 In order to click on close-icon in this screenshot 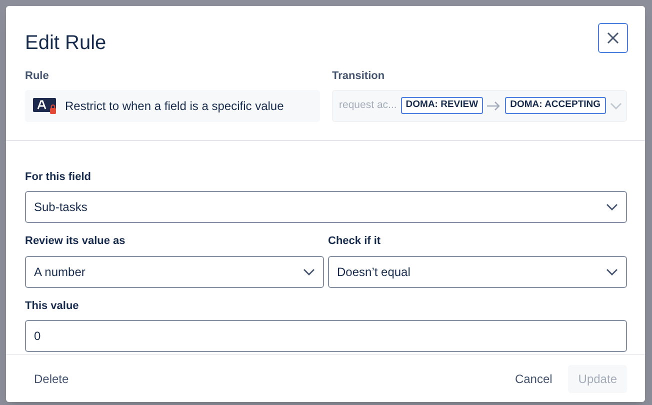, I will do `click(613, 38)`.